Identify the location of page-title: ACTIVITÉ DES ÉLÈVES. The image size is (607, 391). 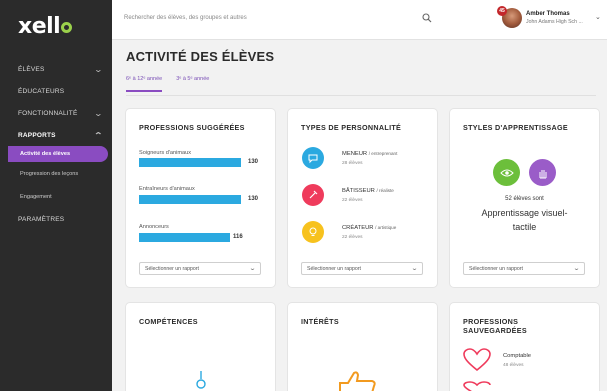
(200, 56).